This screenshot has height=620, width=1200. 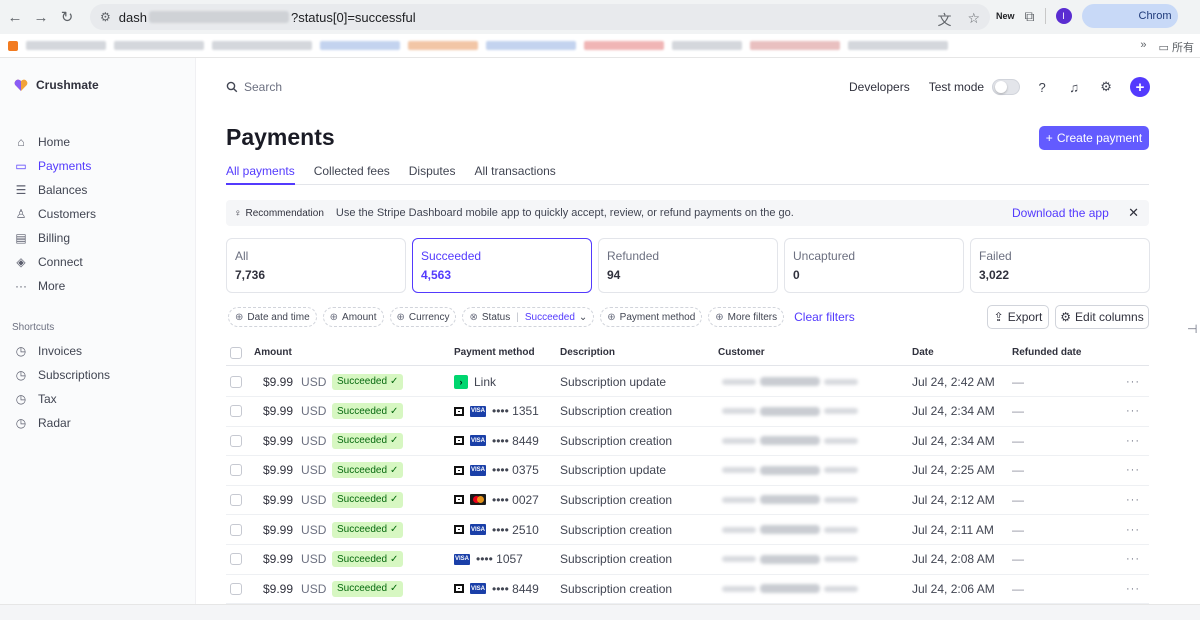 I want to click on sidebar-item-more: ··· More, so click(x=55, y=286).